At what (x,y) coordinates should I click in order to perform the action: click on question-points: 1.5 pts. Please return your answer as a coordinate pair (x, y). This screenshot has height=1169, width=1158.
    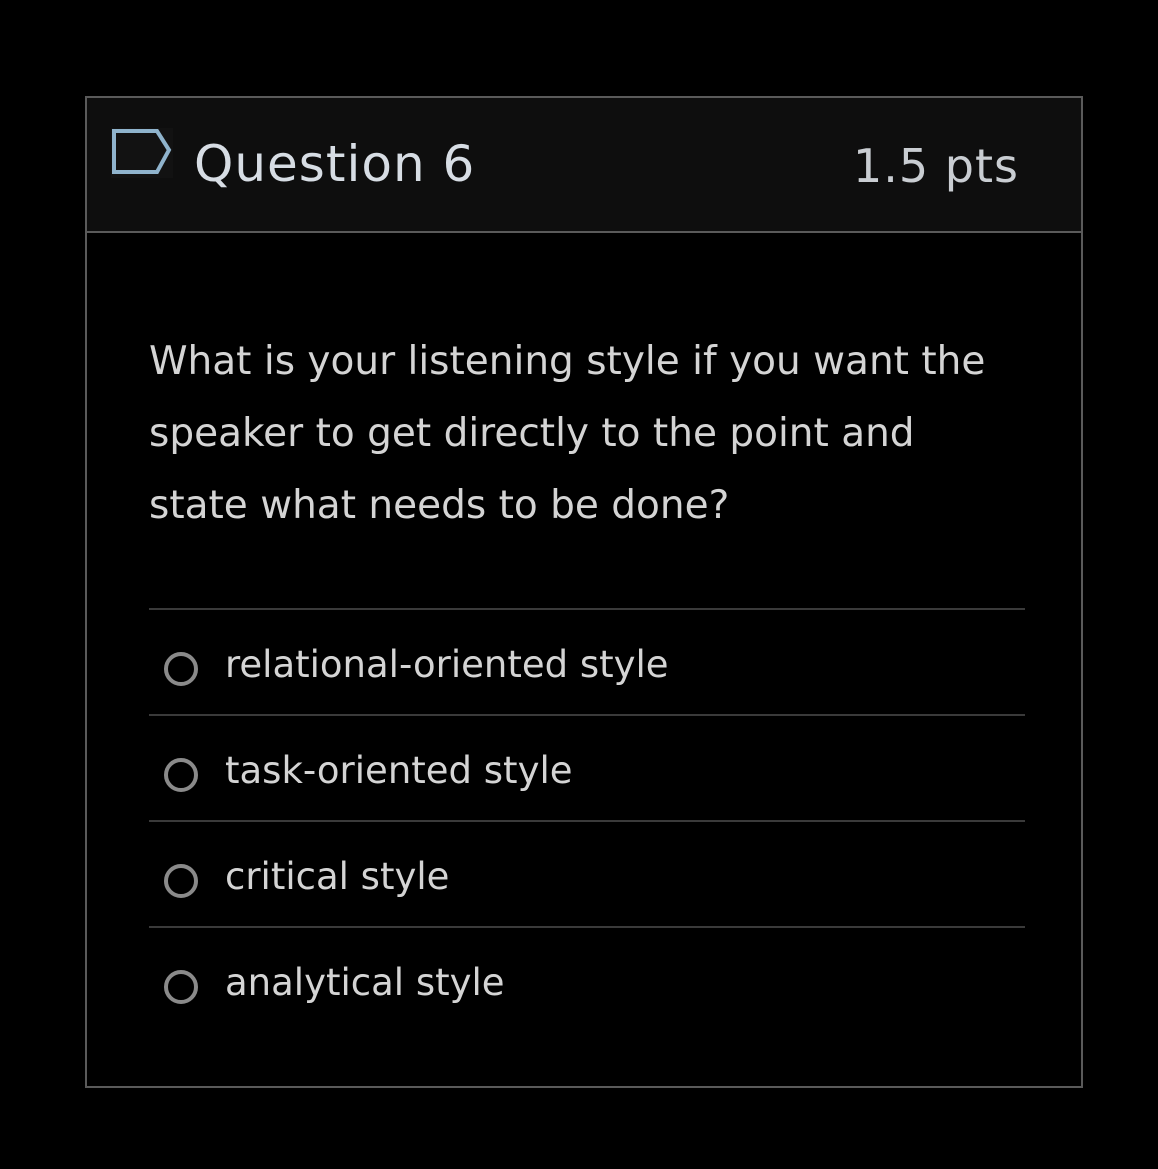
    Looking at the image, I should click on (936, 166).